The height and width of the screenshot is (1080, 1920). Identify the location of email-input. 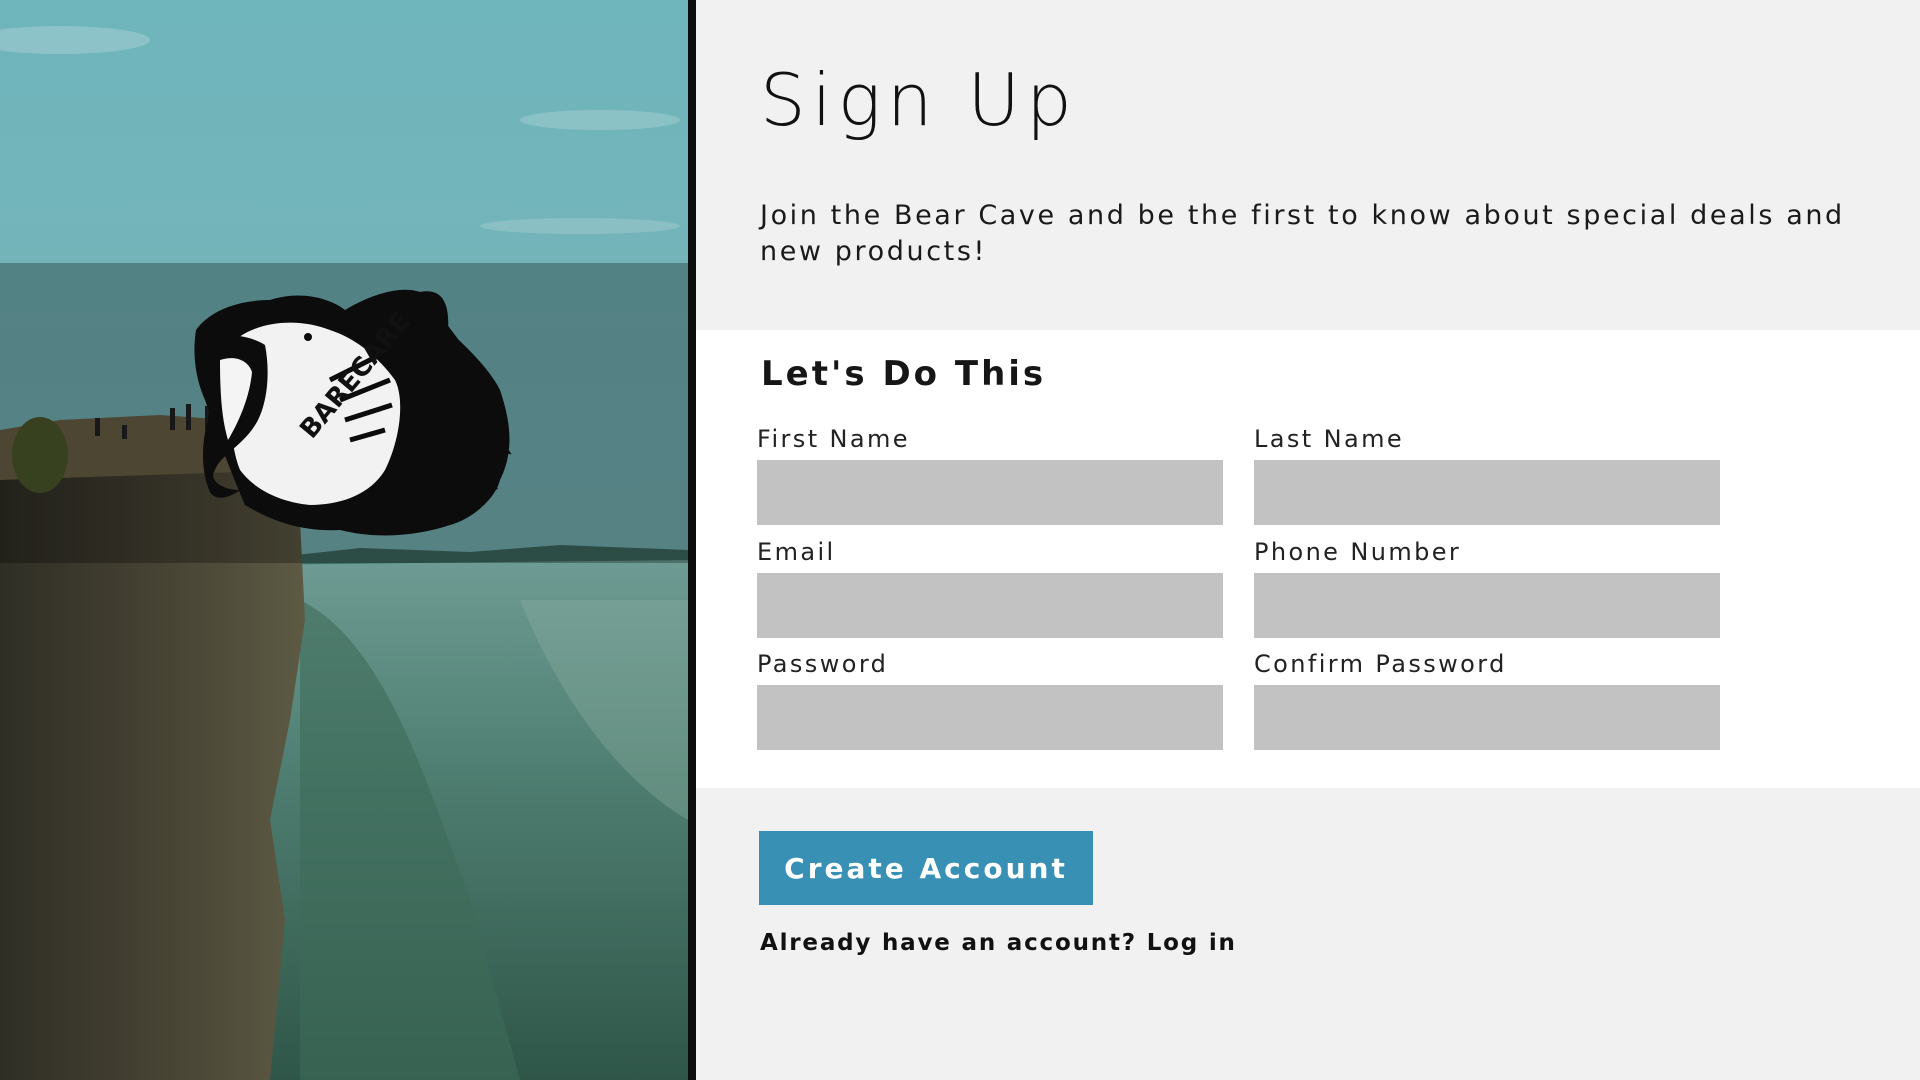
(990, 605).